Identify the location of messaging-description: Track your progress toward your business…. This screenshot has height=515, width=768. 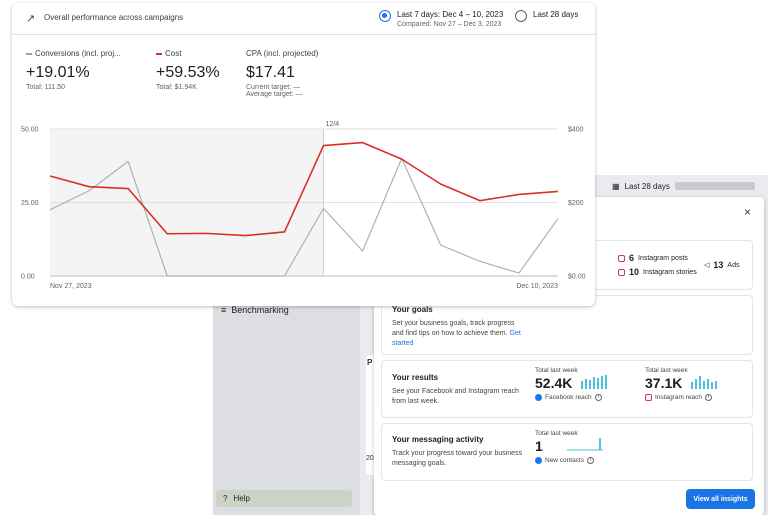
(457, 458).